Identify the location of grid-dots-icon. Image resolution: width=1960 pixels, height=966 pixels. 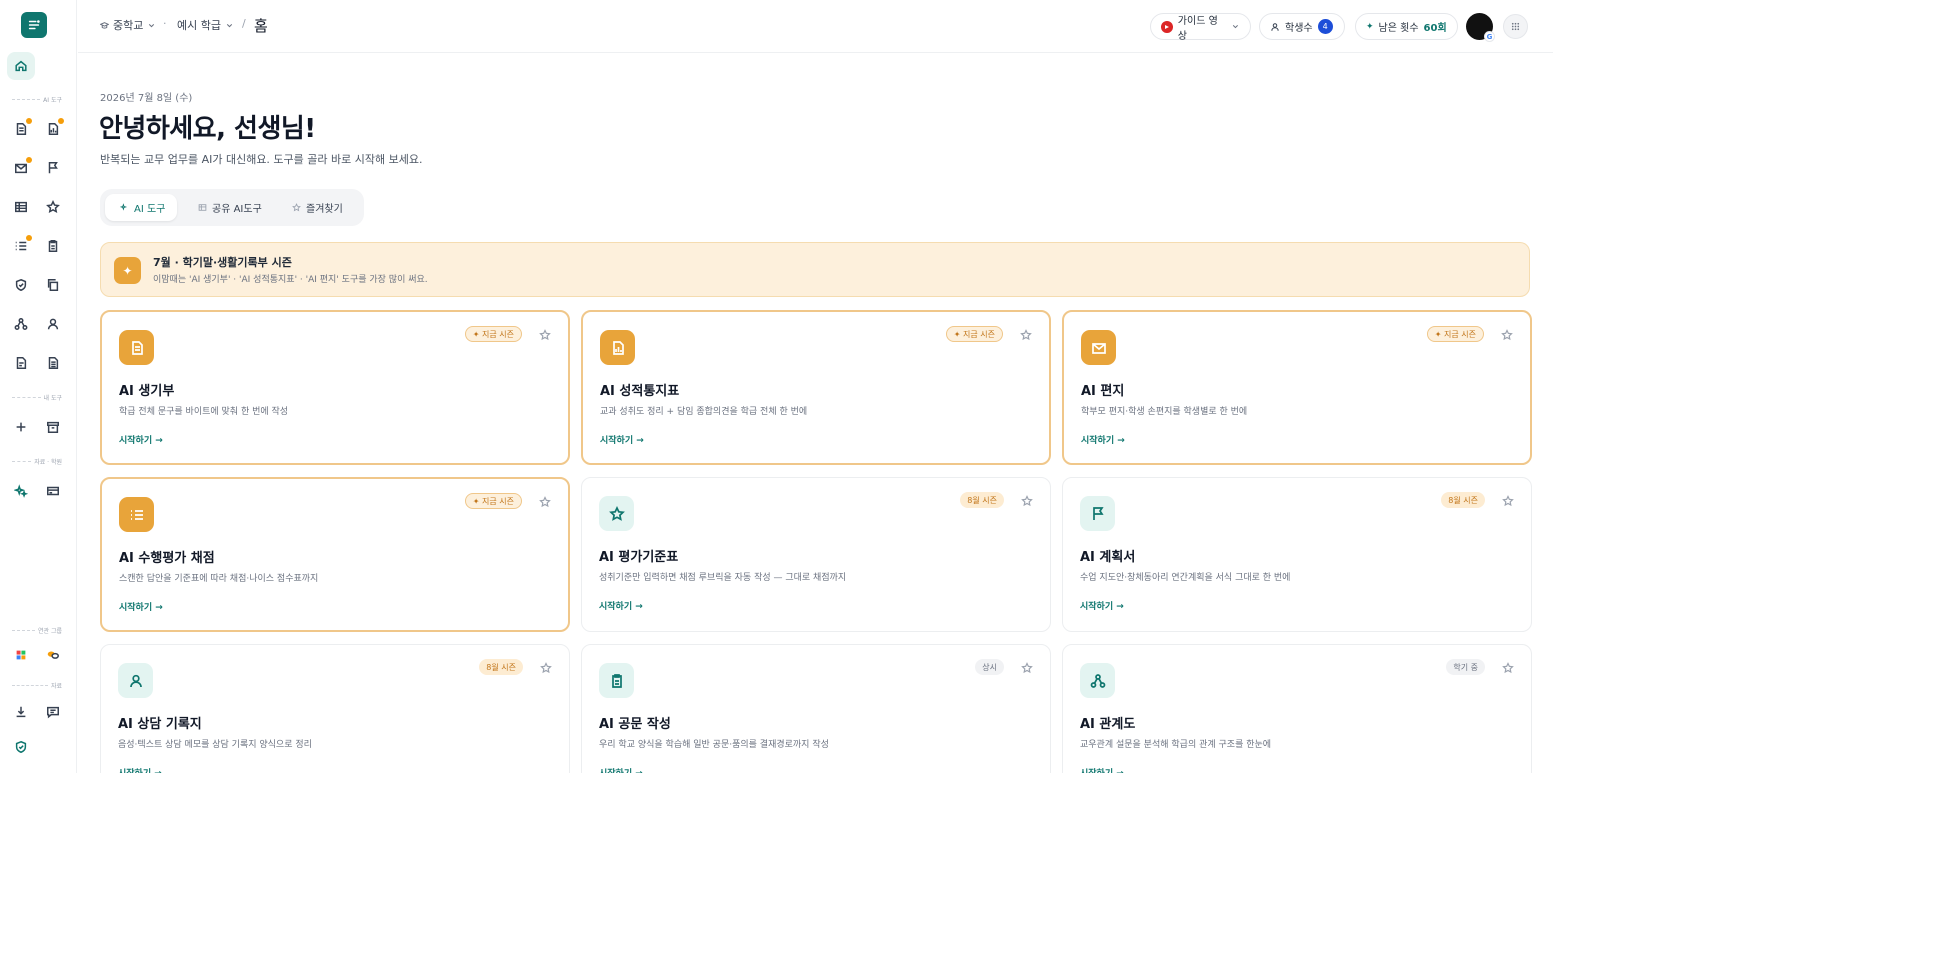
(1515, 26).